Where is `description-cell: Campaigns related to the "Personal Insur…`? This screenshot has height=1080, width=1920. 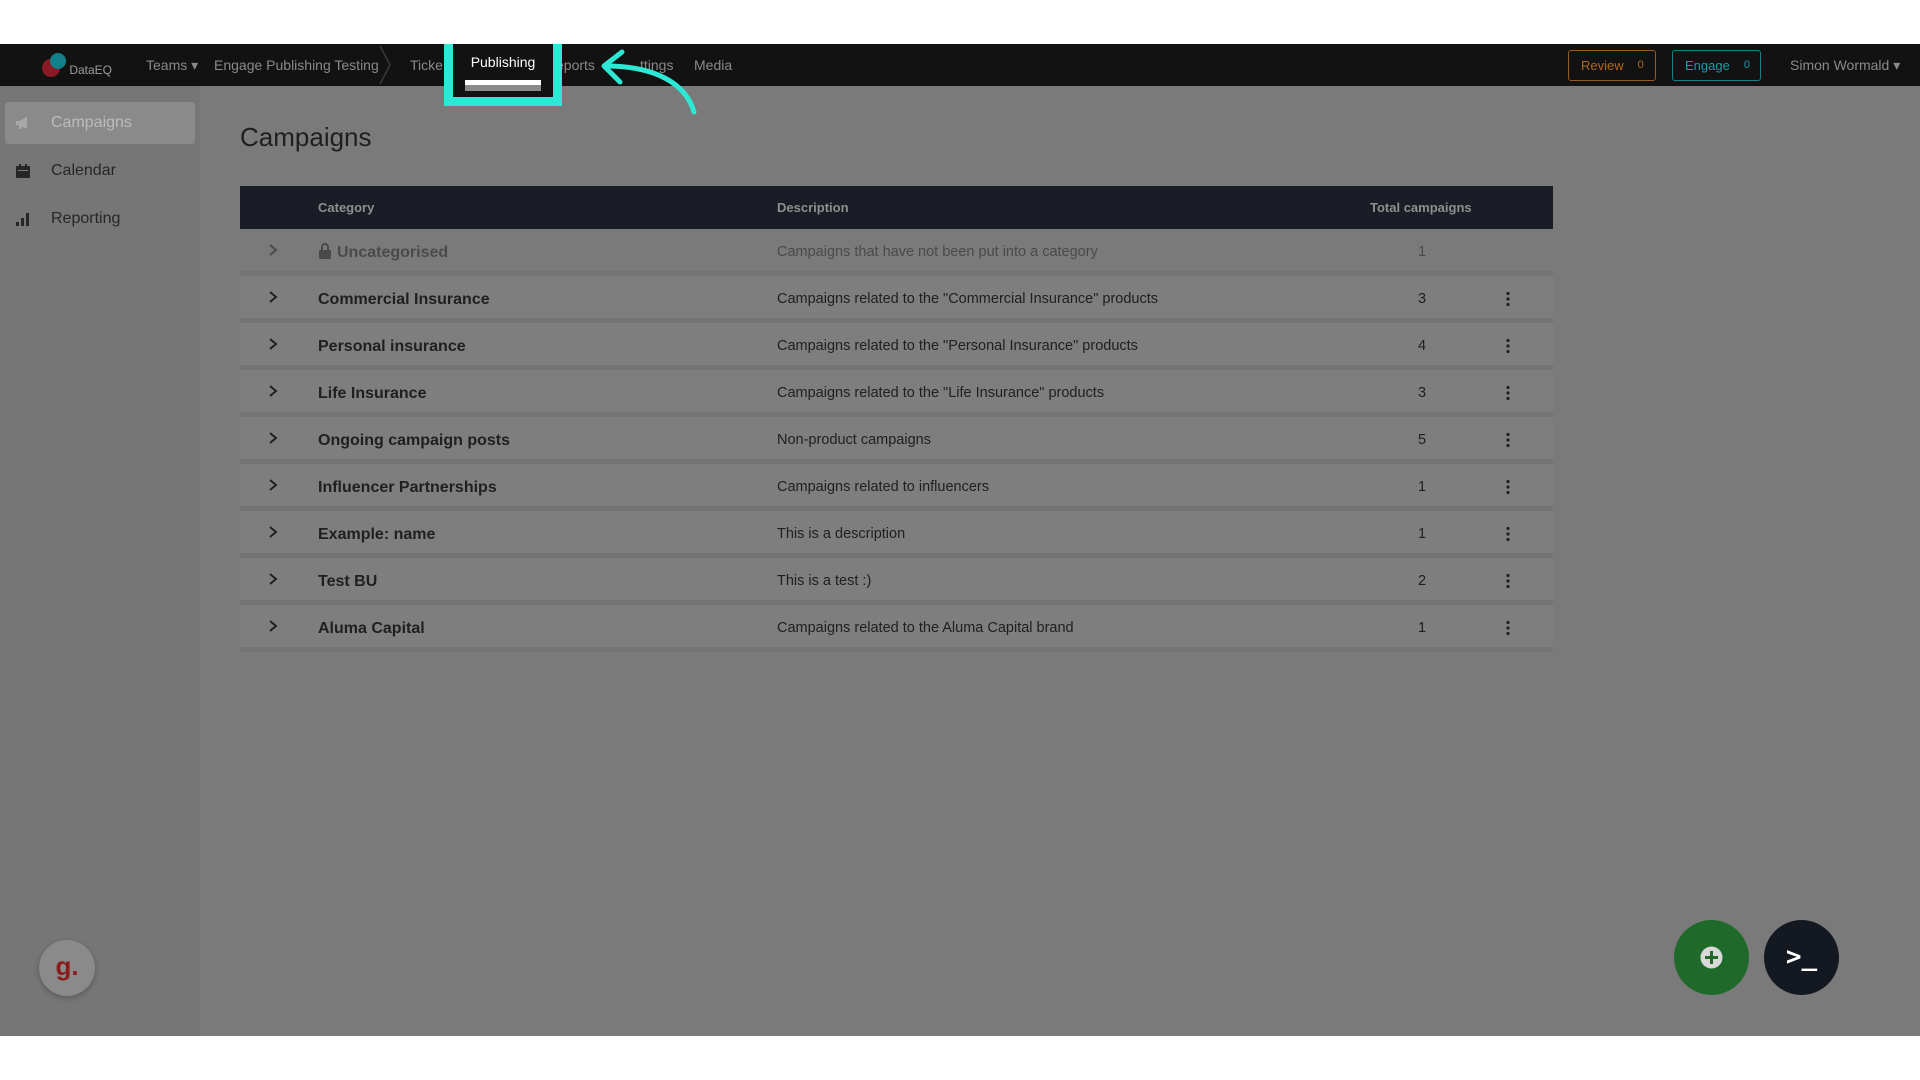 description-cell: Campaigns related to the "Personal Insur… is located at coordinates (957, 346).